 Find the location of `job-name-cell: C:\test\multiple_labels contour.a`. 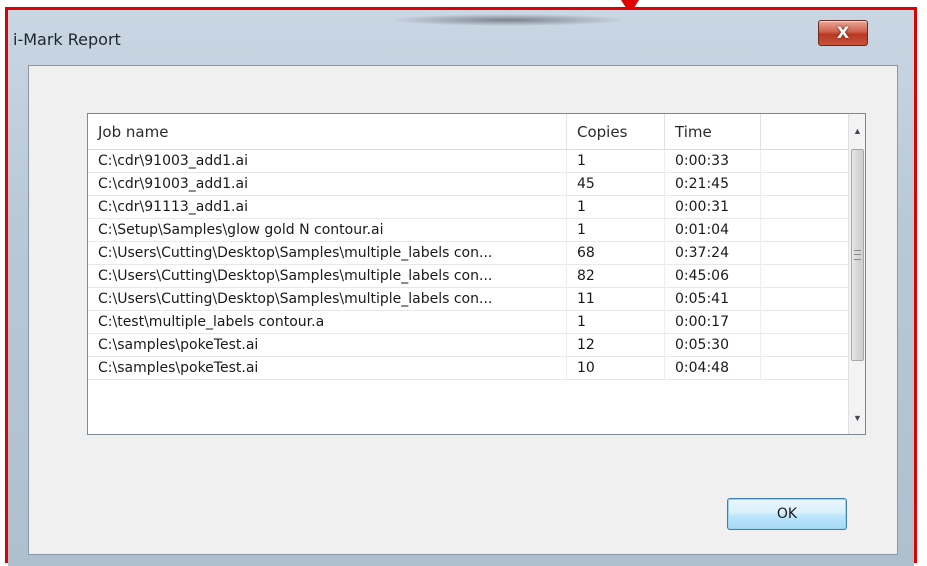

job-name-cell: C:\test\multiple_labels contour.a is located at coordinates (327, 322).